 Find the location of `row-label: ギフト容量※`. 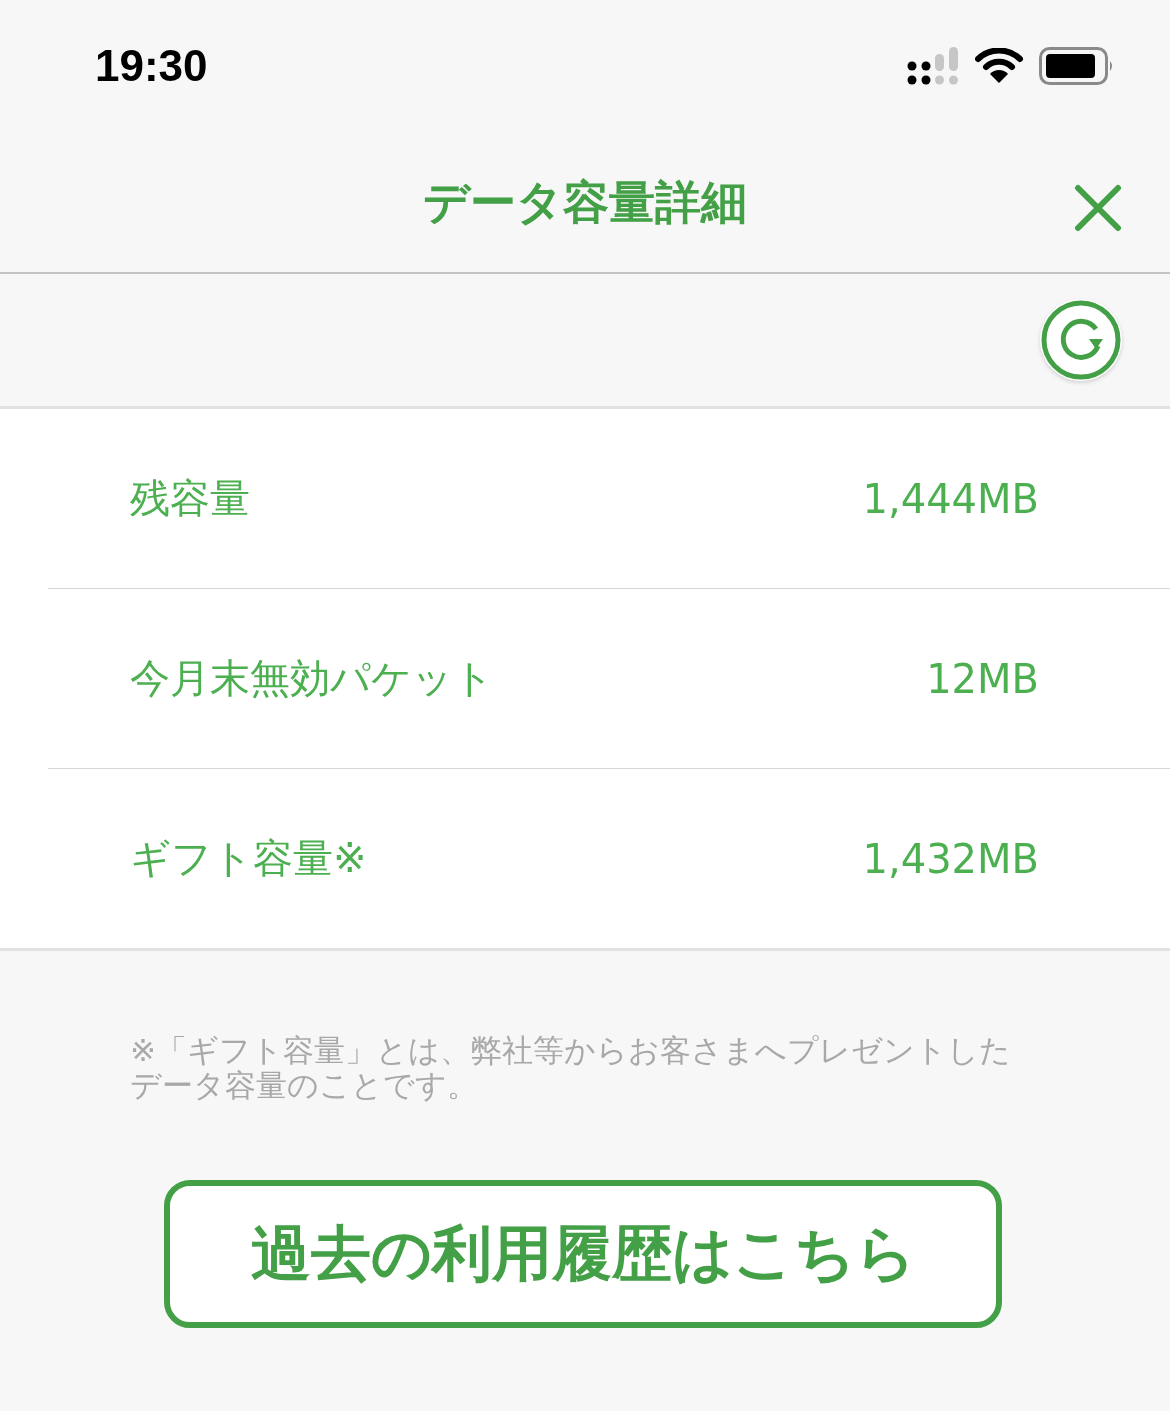

row-label: ギフト容量※ is located at coordinates (248, 858).